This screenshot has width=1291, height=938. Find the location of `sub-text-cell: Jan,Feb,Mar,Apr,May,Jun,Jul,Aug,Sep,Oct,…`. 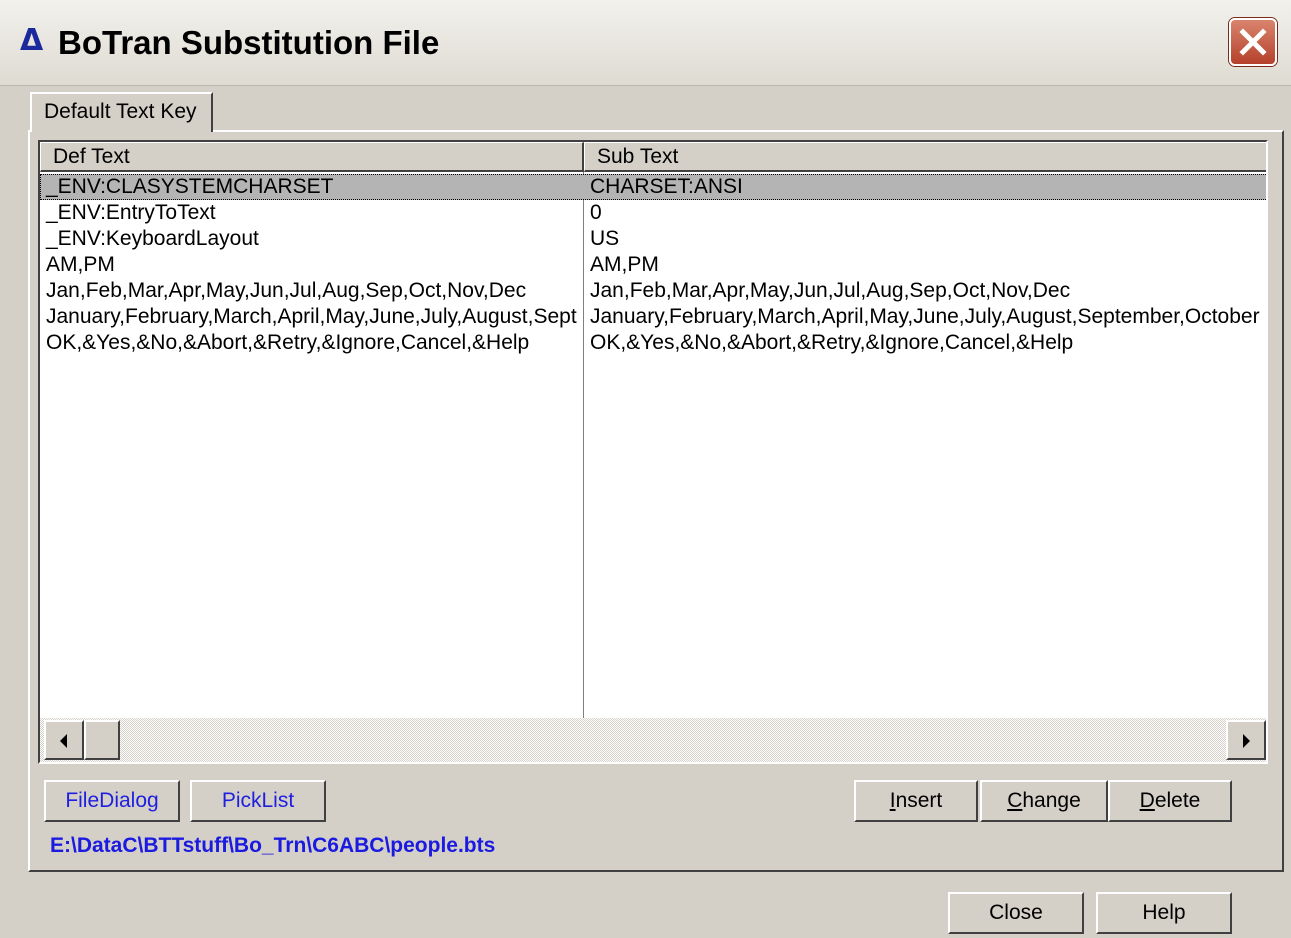

sub-text-cell: Jan,Feb,Mar,Apr,May,Jun,Jul,Aug,Sep,Oct,… is located at coordinates (830, 290).